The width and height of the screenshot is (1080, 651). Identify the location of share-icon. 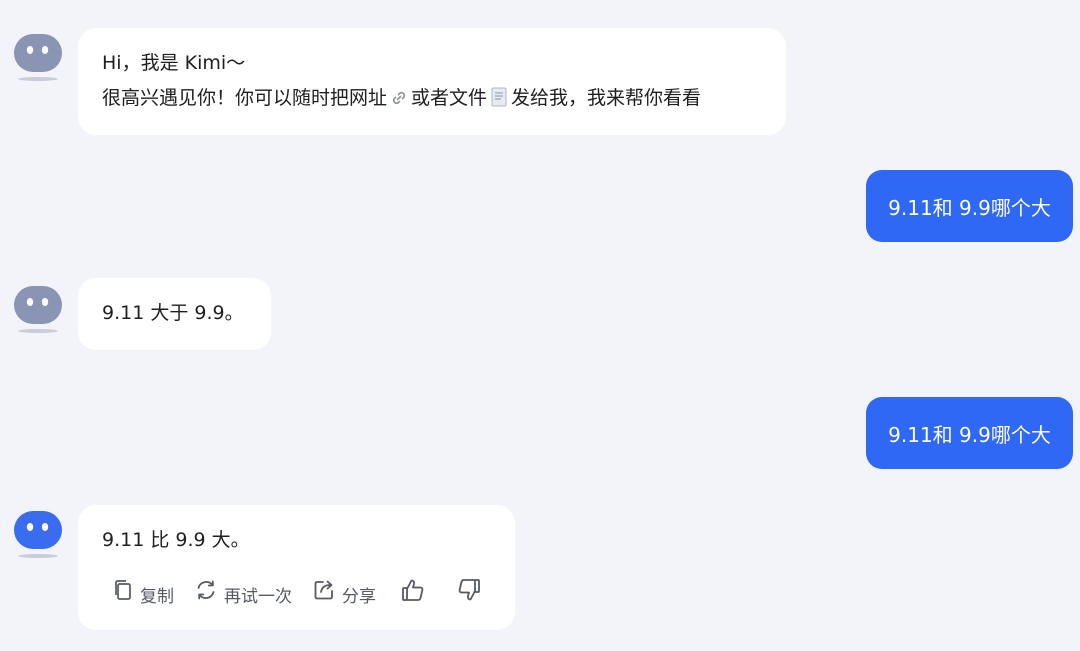
(327, 596).